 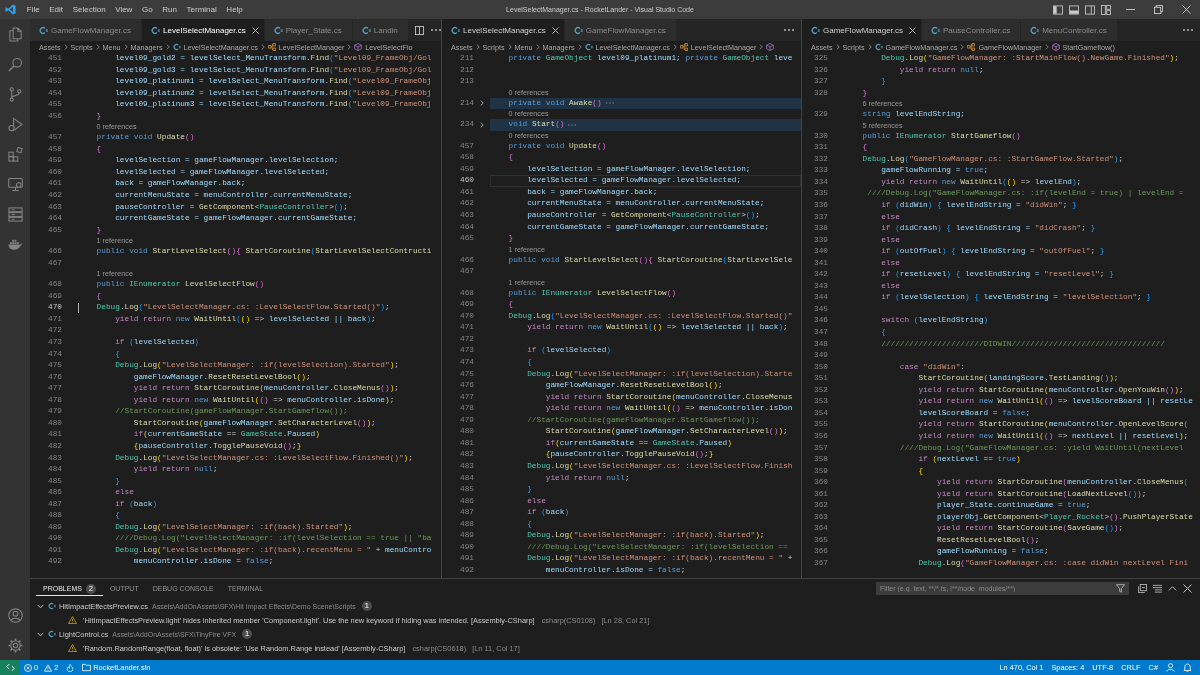 I want to click on person-icon, so click(x=1170, y=667).